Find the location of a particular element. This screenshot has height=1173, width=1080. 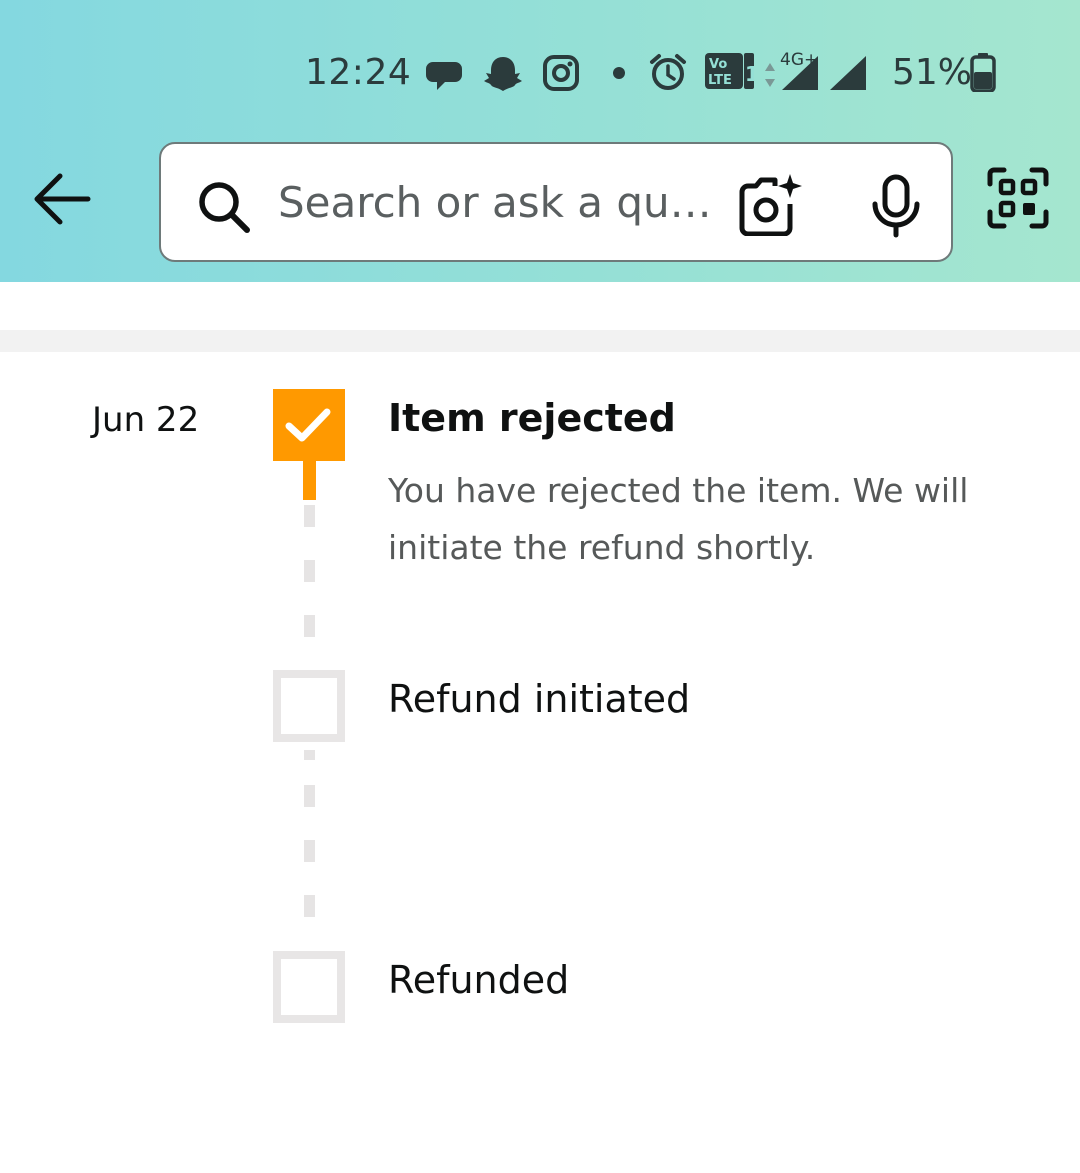

svg-text: 1 is located at coordinates (749, 74).